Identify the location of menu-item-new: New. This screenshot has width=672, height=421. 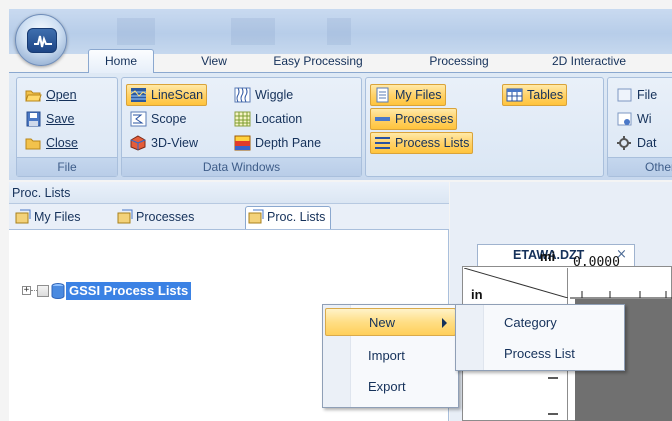
(390, 322).